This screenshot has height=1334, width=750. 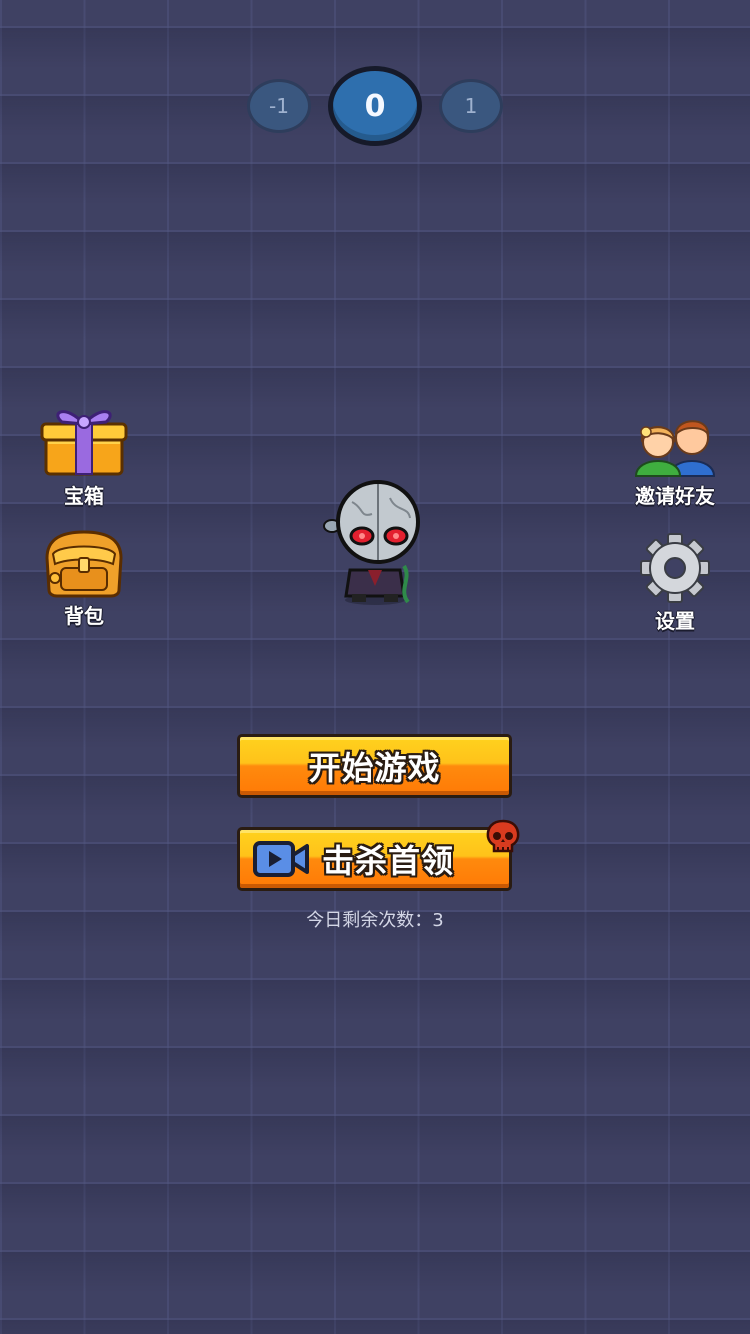 I want to click on video-camera-icon, so click(x=281, y=859).